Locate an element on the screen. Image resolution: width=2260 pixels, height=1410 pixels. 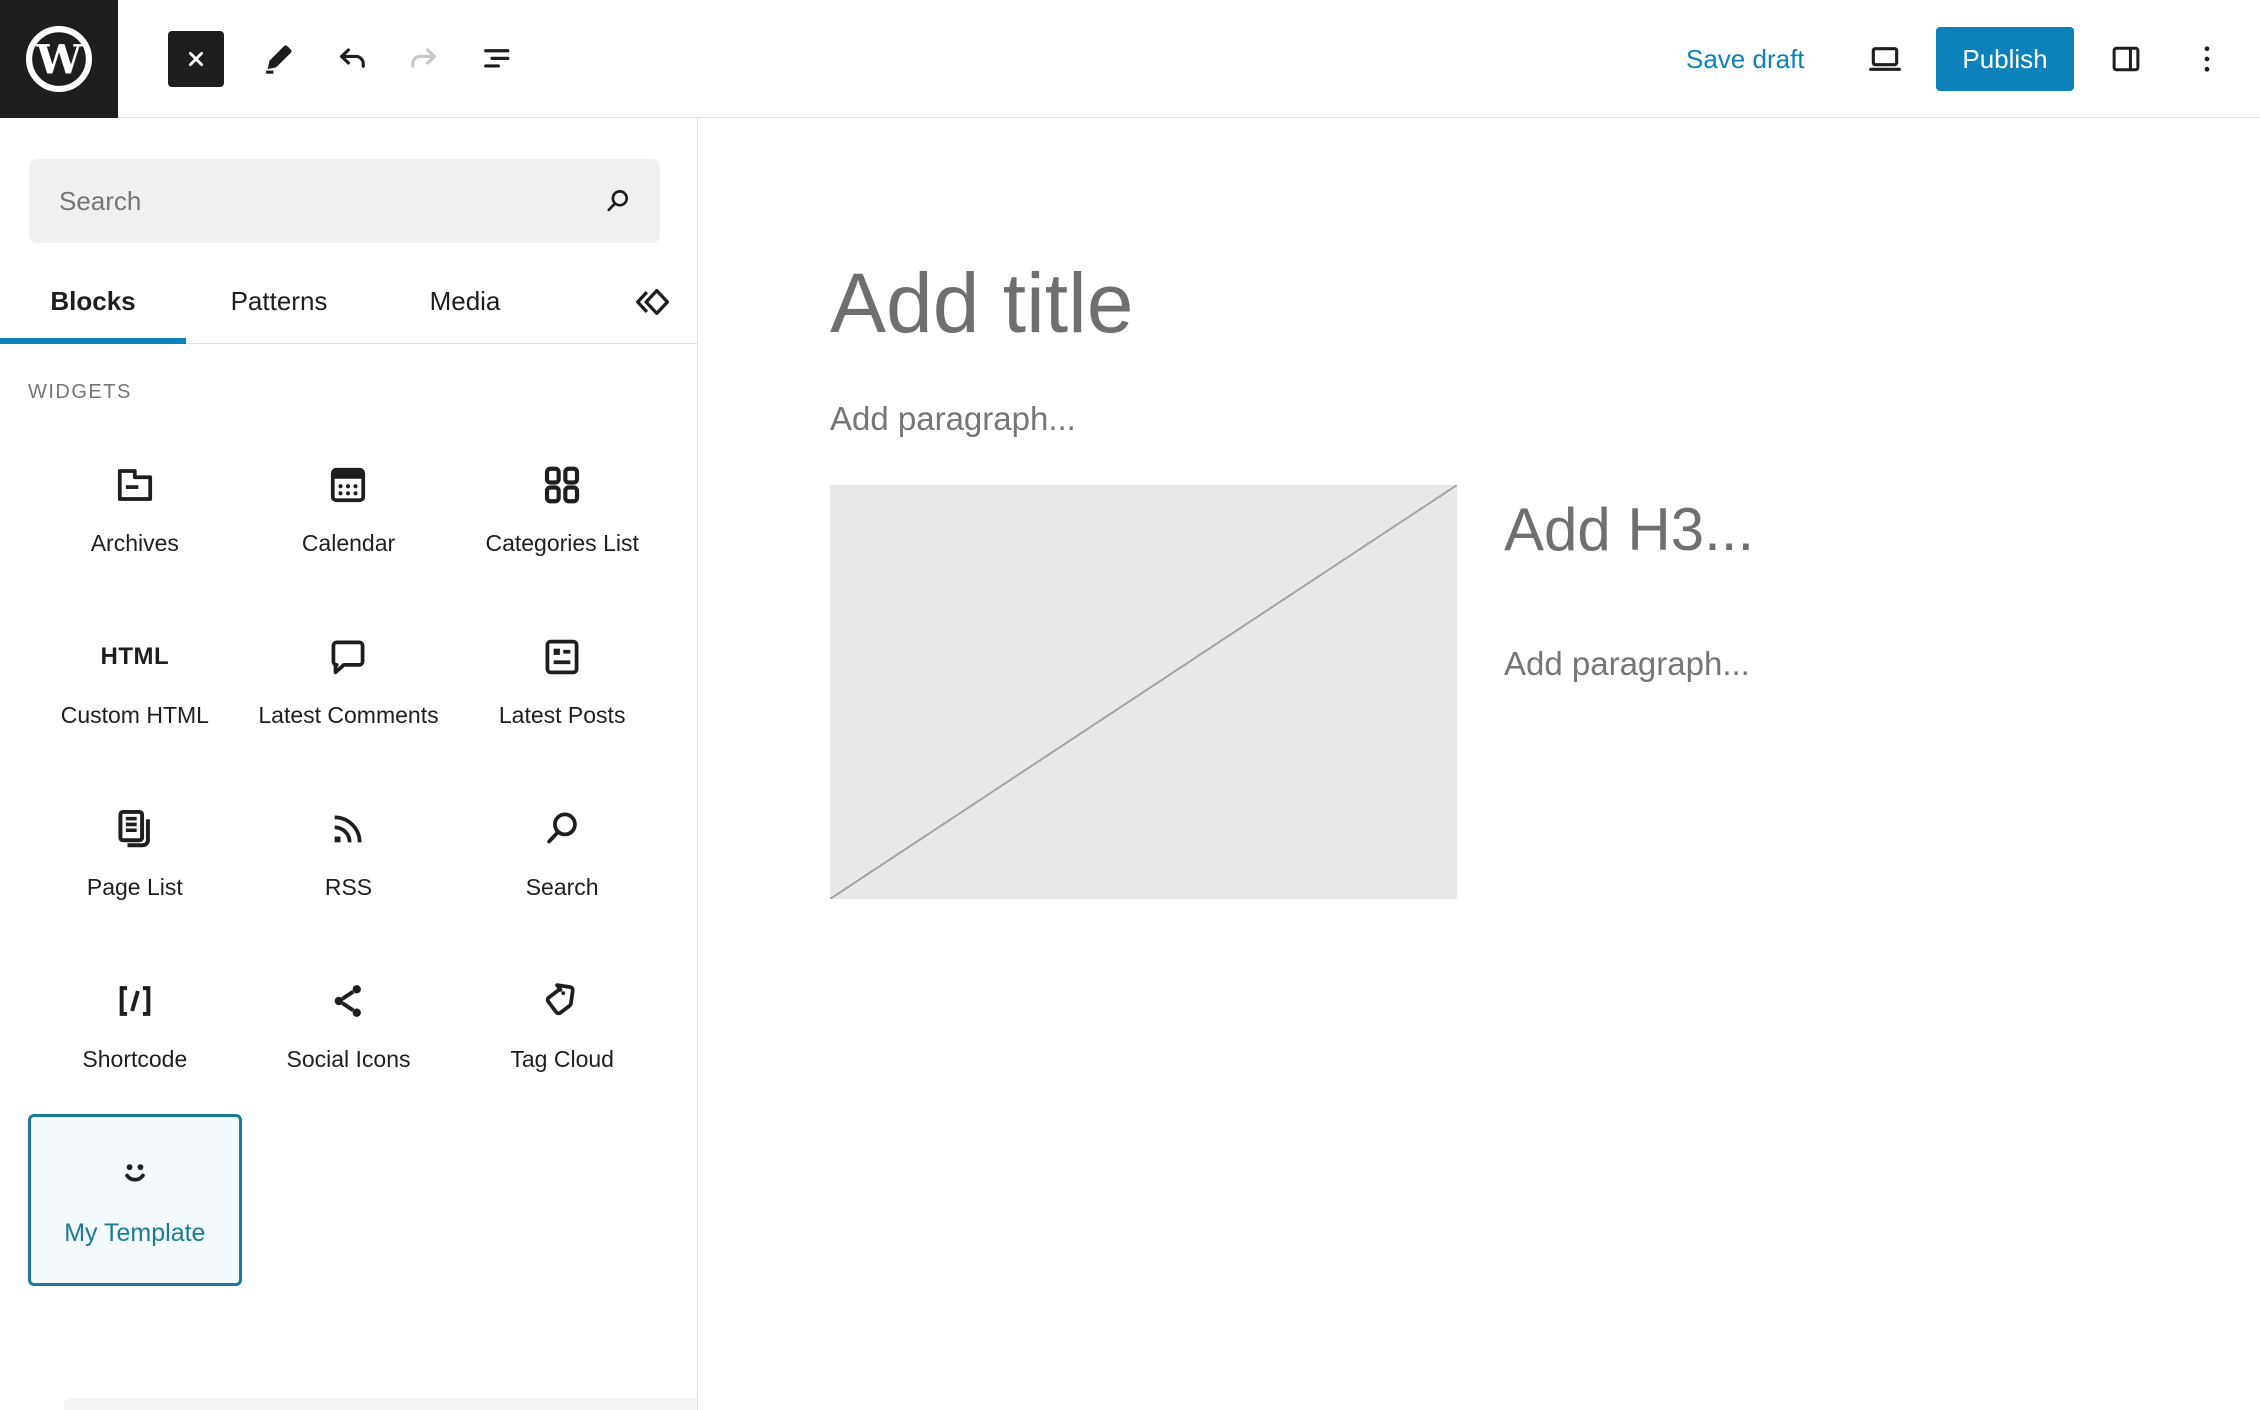
redo-button is located at coordinates (424, 59).